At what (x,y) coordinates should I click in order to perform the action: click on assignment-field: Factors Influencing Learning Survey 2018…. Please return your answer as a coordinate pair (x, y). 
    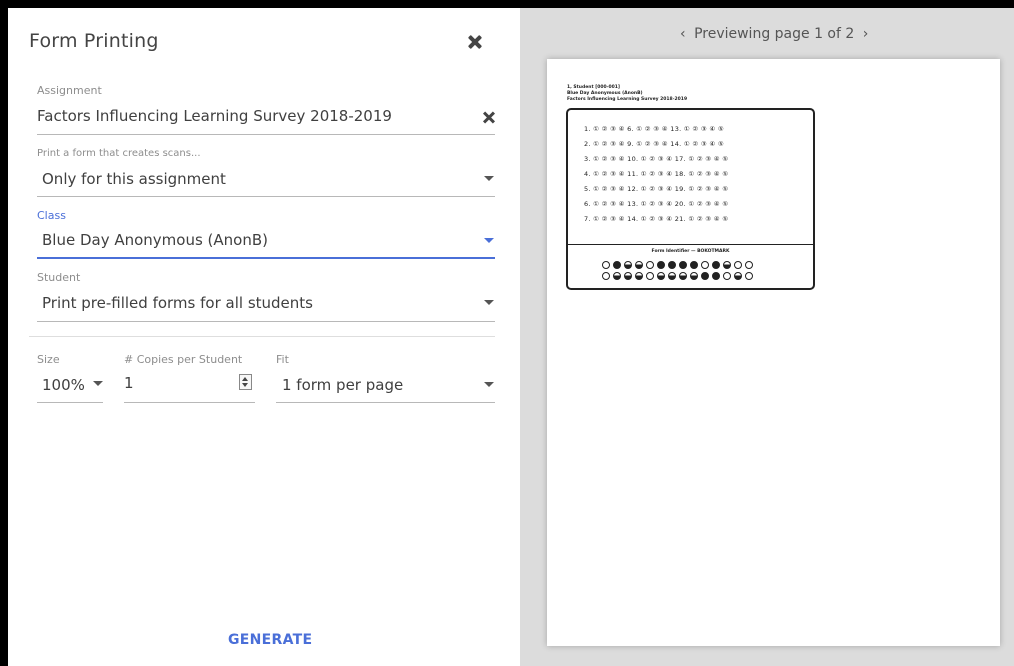
    Looking at the image, I should click on (214, 116).